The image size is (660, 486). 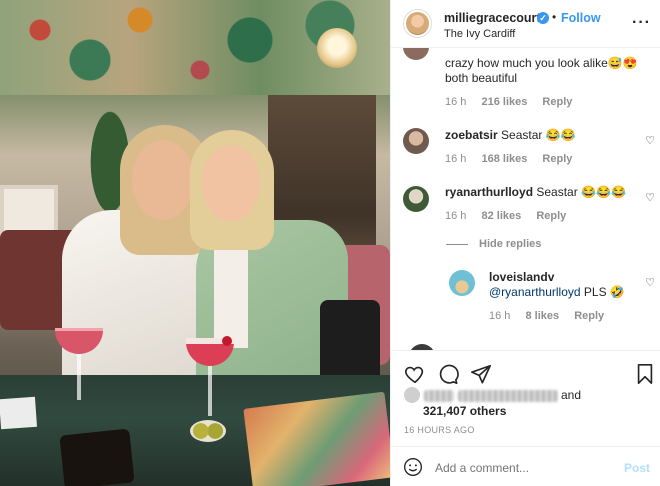 What do you see at coordinates (504, 159) in the screenshot?
I see `comment-likes: 168 likes` at bounding box center [504, 159].